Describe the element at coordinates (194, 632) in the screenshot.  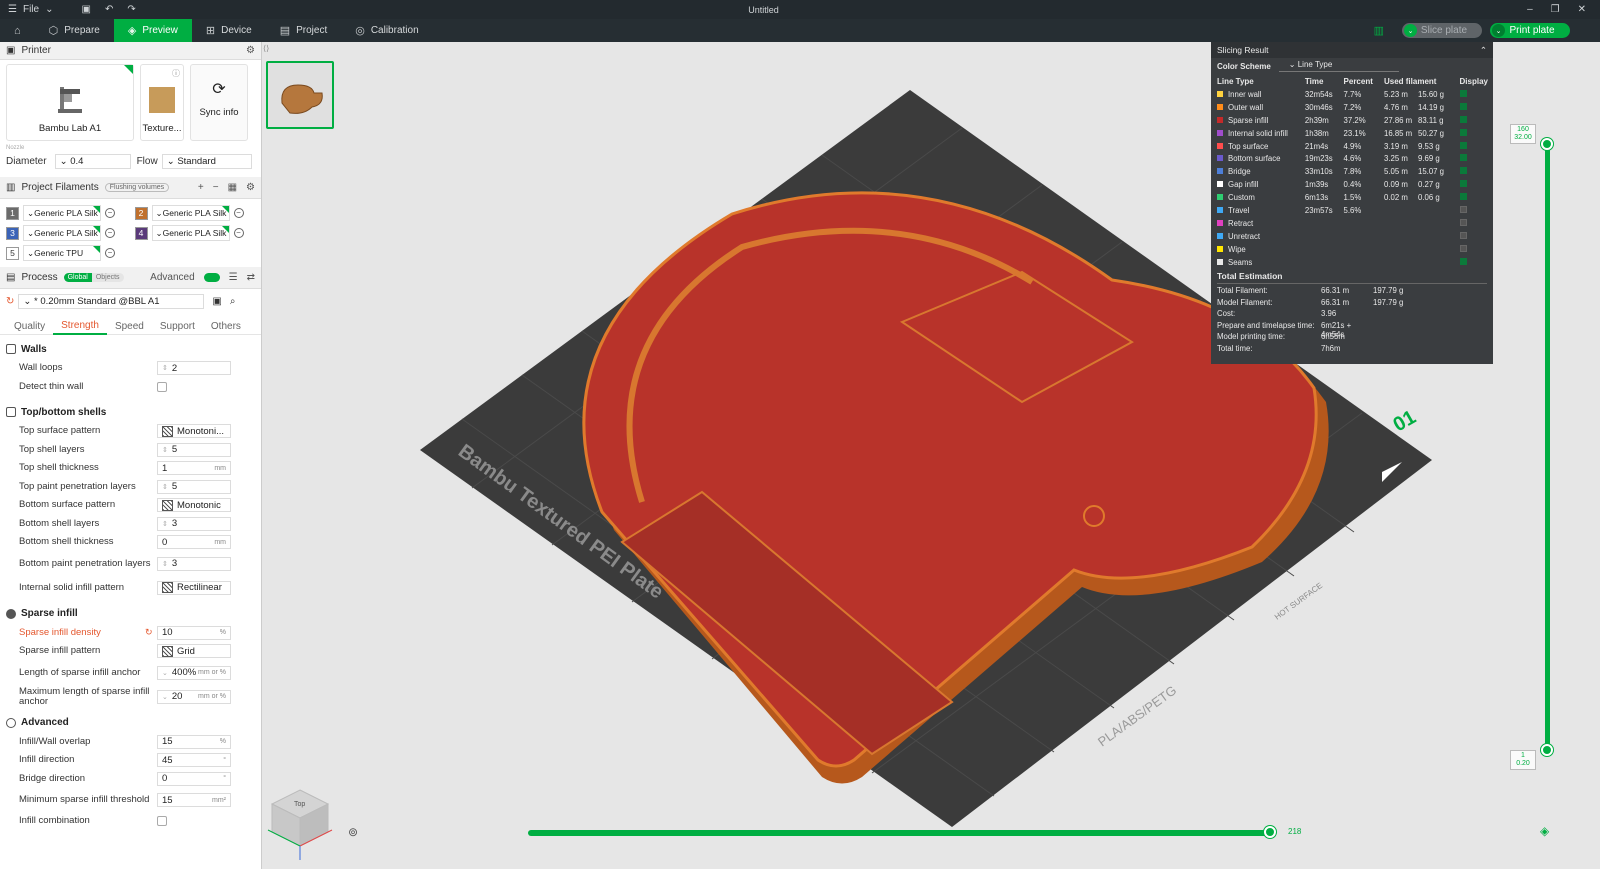
I see `option-input: 10%` at that location.